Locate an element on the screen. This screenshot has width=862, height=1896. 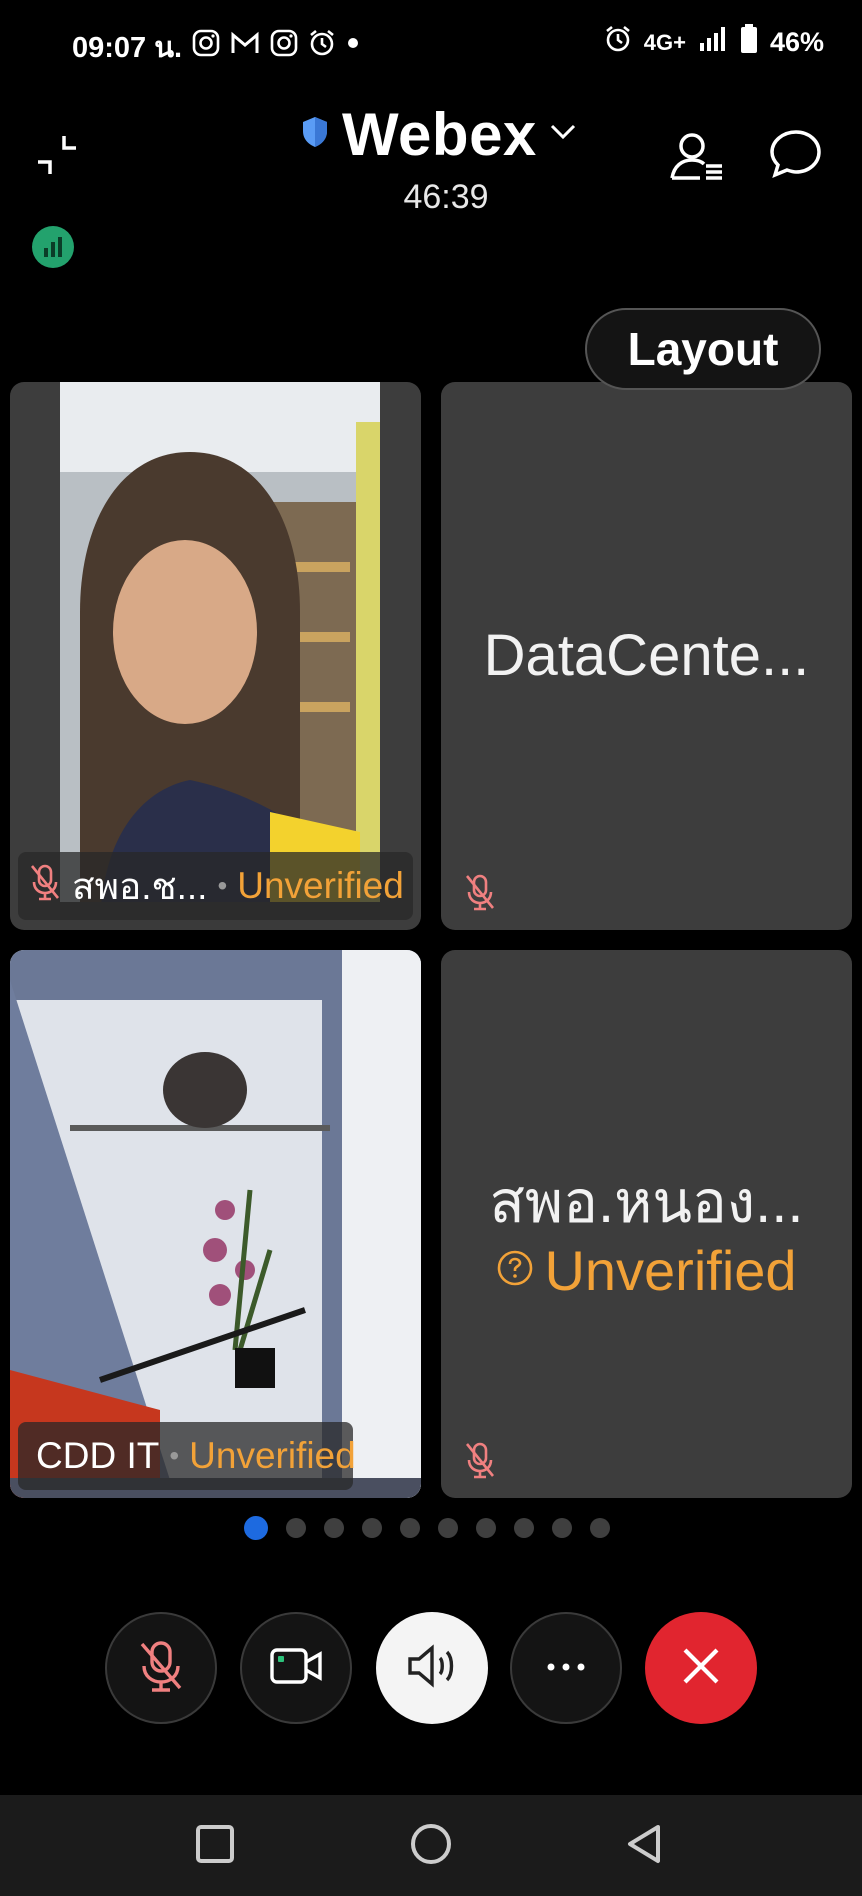
mute-button is located at coordinates (161, 1668).